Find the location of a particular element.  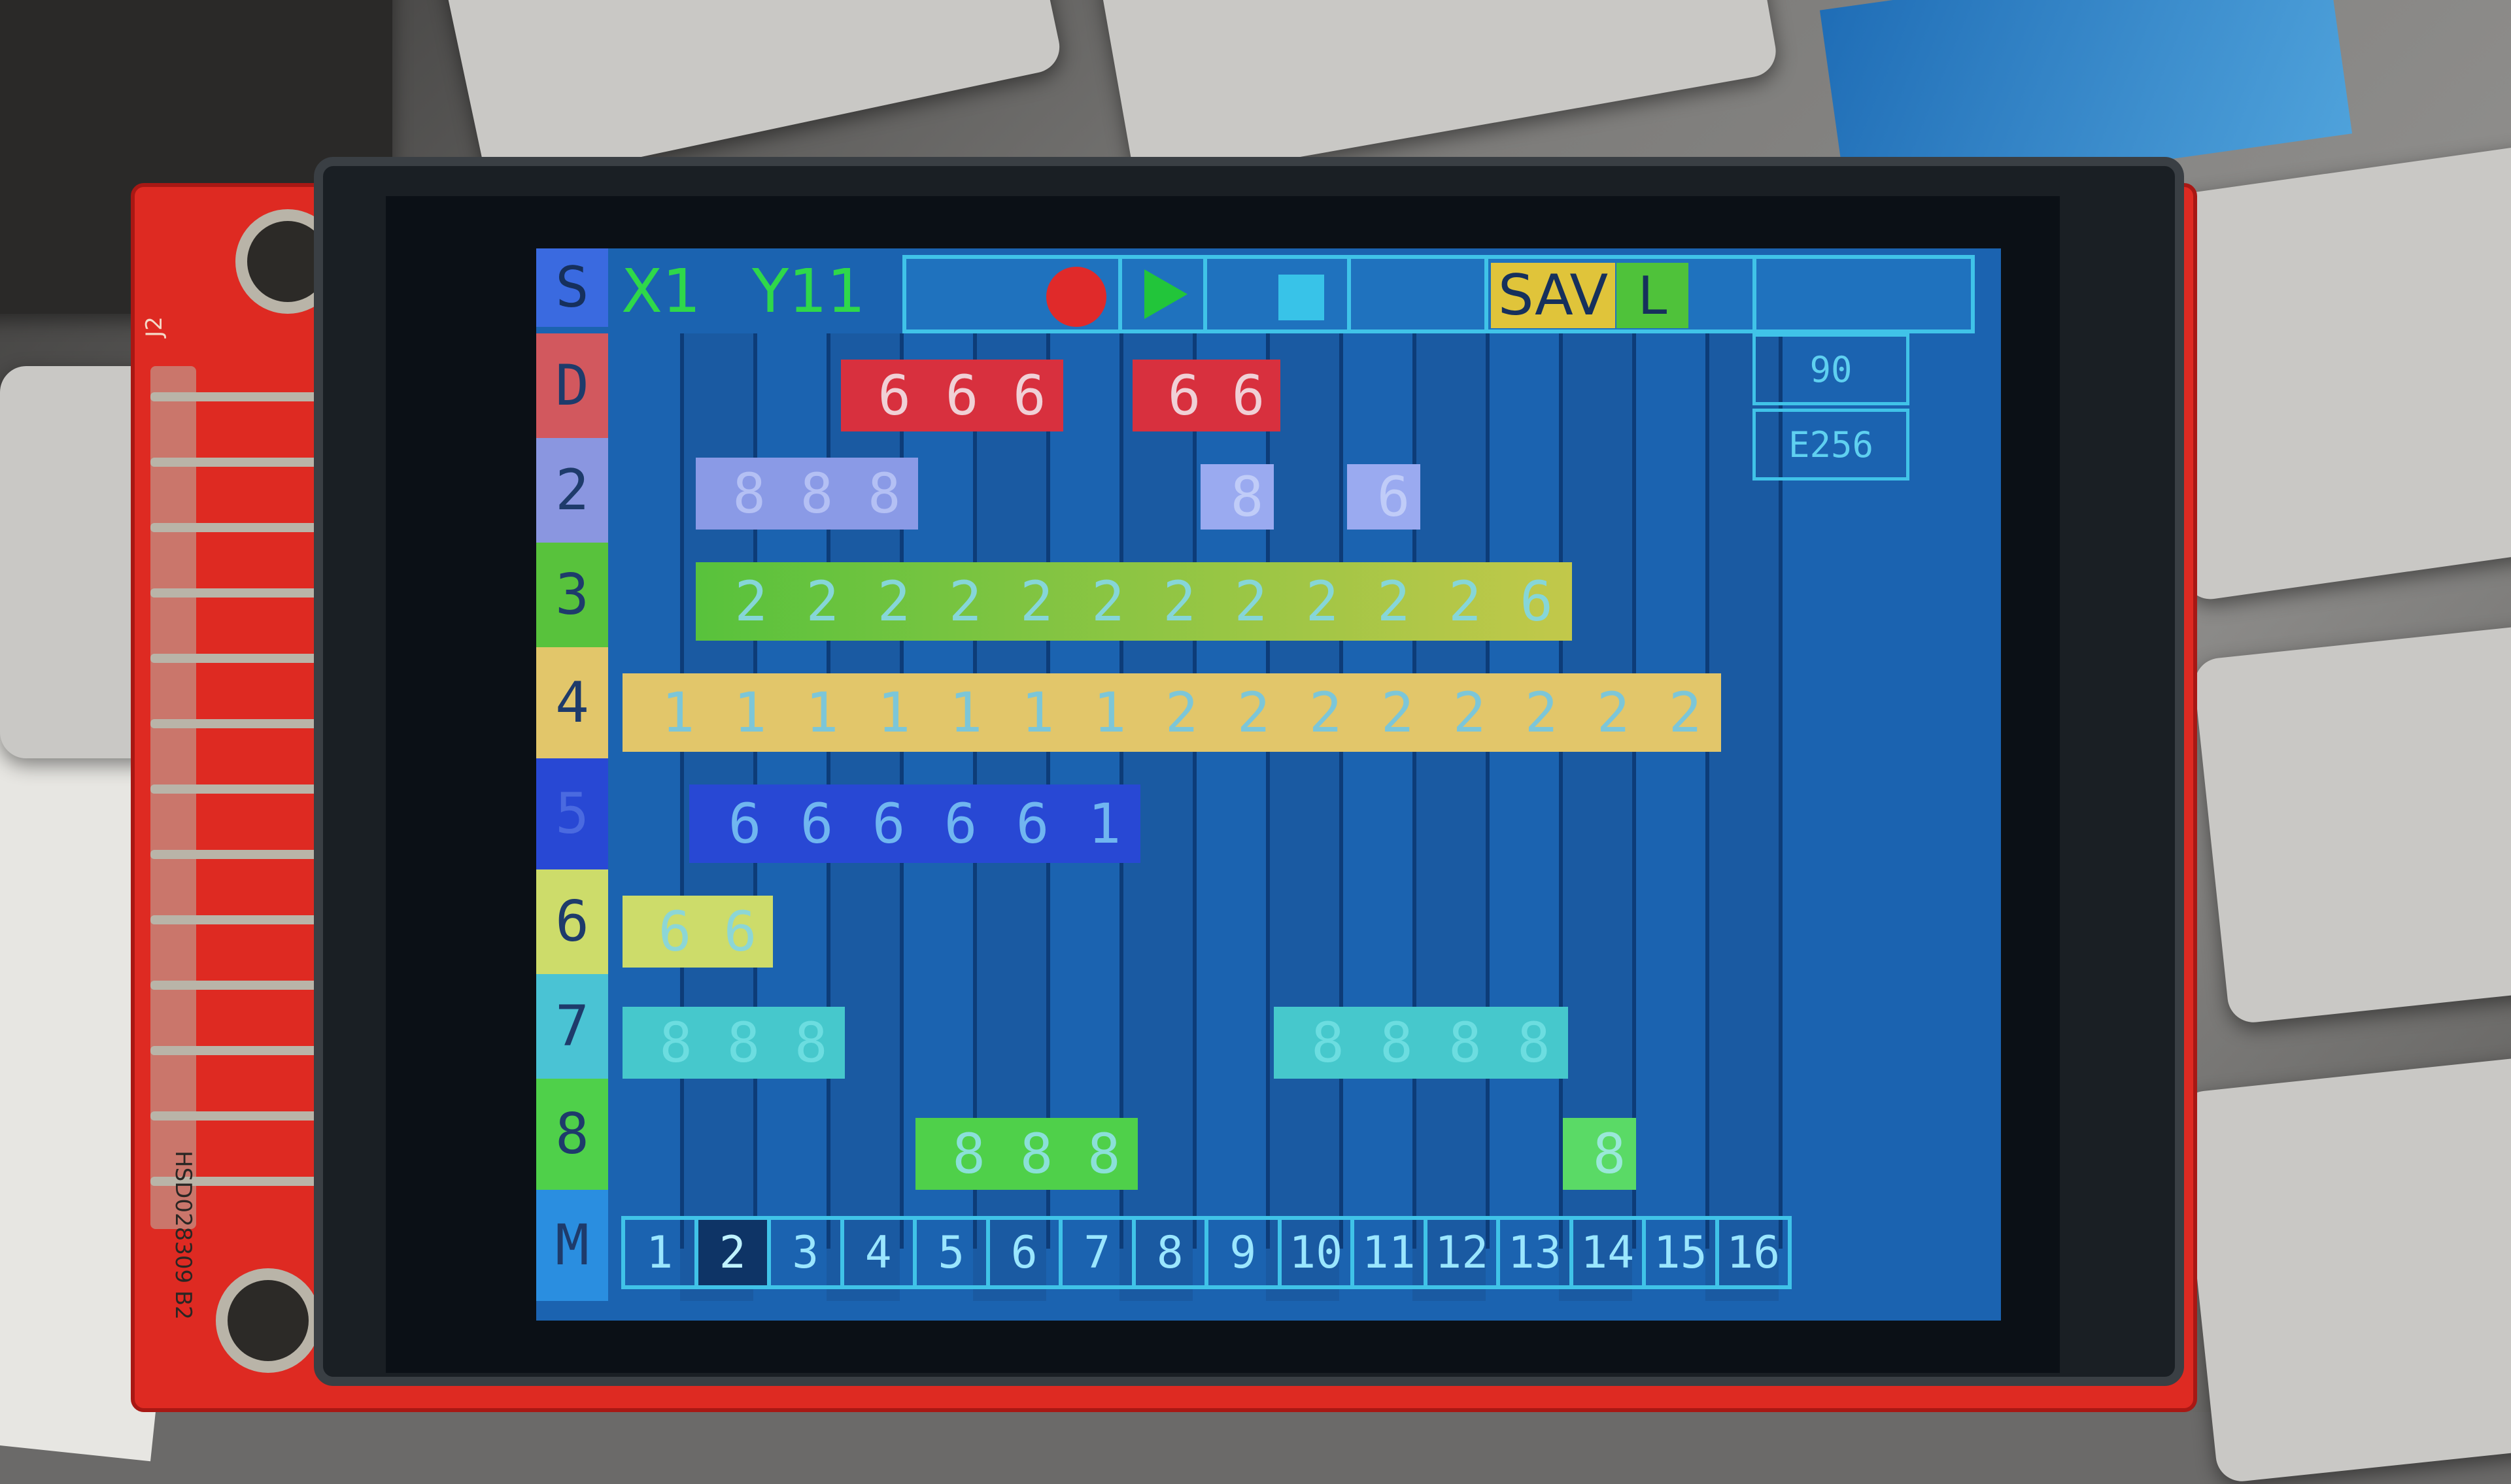

stop-icon is located at coordinates (1301, 297).